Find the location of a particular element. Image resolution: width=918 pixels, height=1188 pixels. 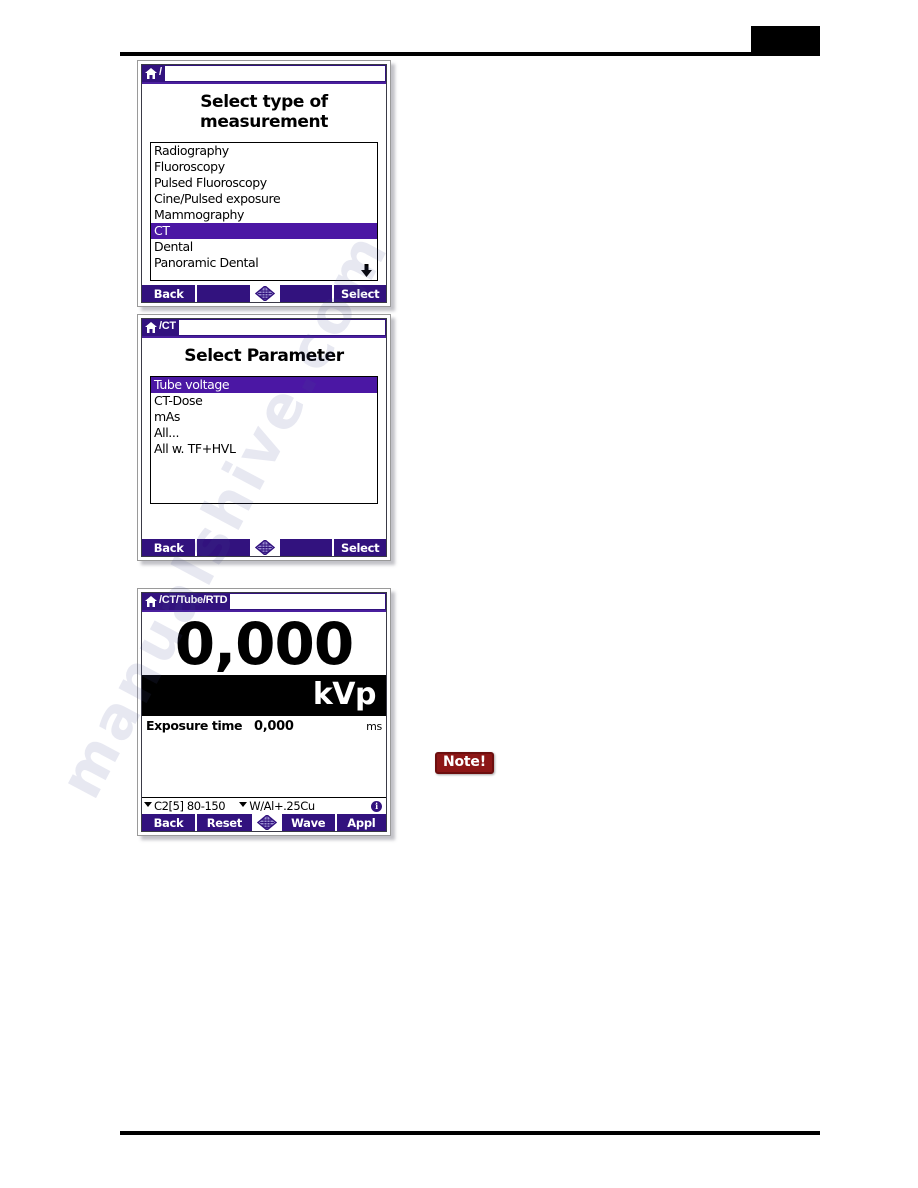

list-item: Pulsed Fluoroscopy is located at coordinates (264, 183).